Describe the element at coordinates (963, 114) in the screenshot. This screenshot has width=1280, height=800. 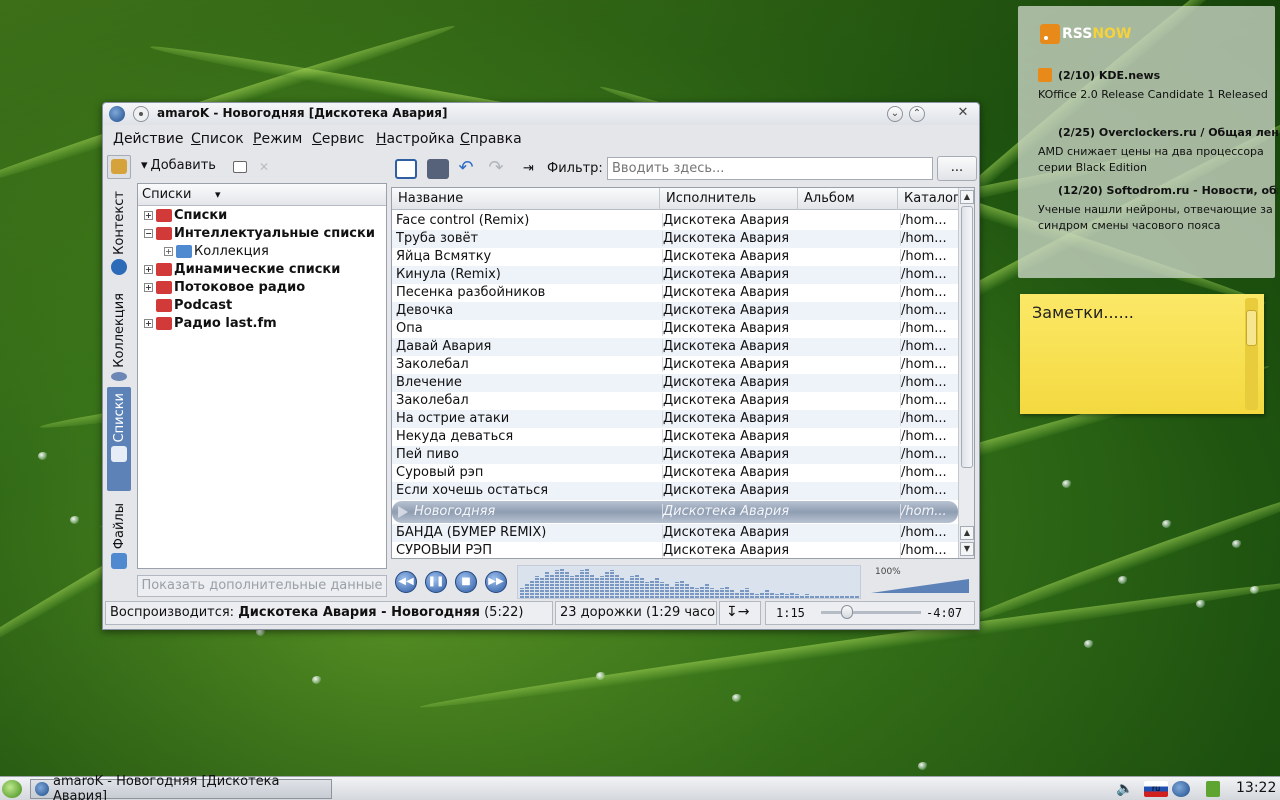
I see `close-button: ✕` at that location.